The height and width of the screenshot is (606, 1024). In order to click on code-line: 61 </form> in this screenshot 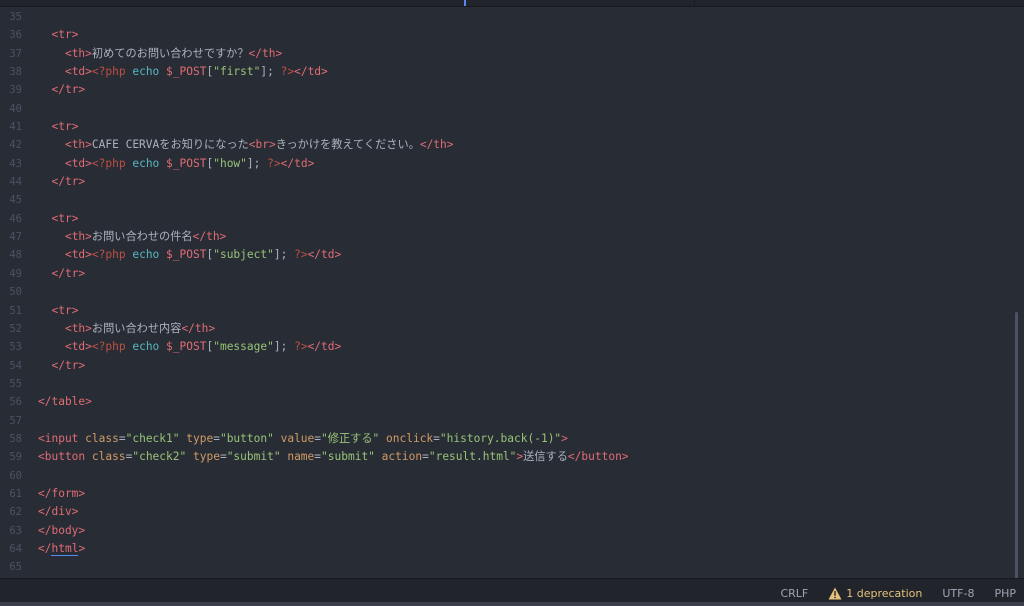, I will do `click(506, 494)`.